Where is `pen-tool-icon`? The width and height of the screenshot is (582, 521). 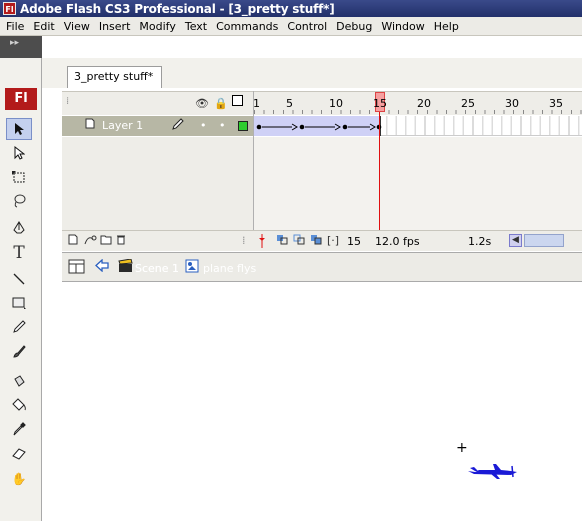
pen-tool-icon is located at coordinates (19, 229).